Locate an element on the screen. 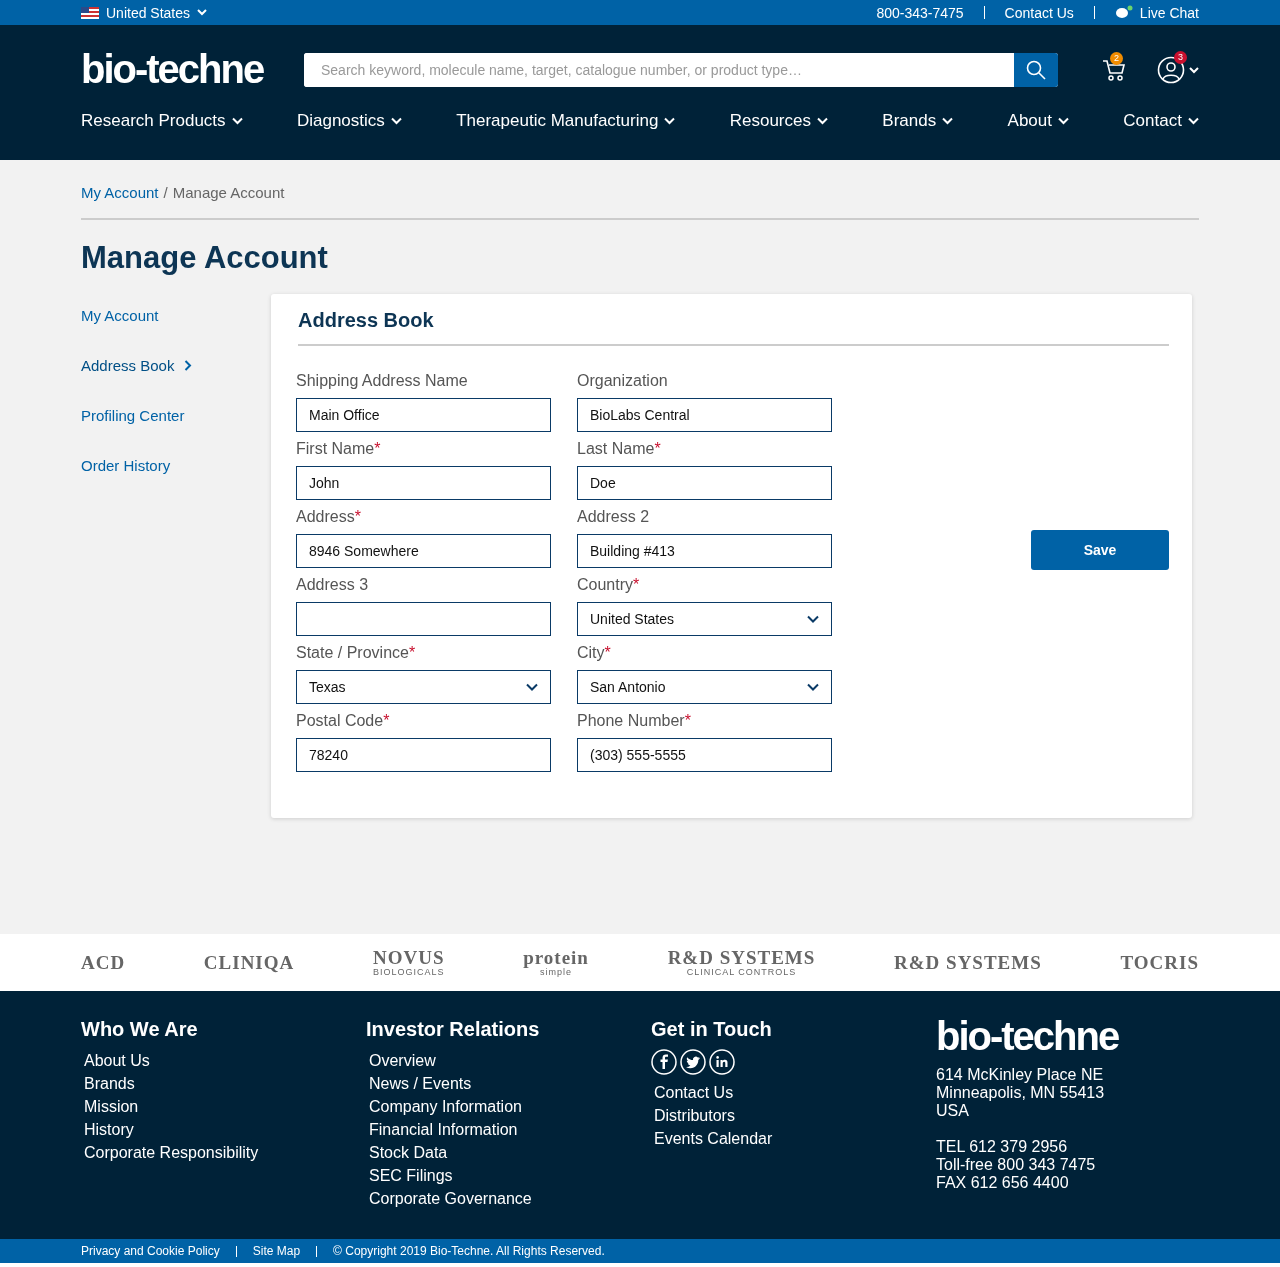 This screenshot has width=1280, height=1267. cart-count-badge: 2 is located at coordinates (1116, 58).